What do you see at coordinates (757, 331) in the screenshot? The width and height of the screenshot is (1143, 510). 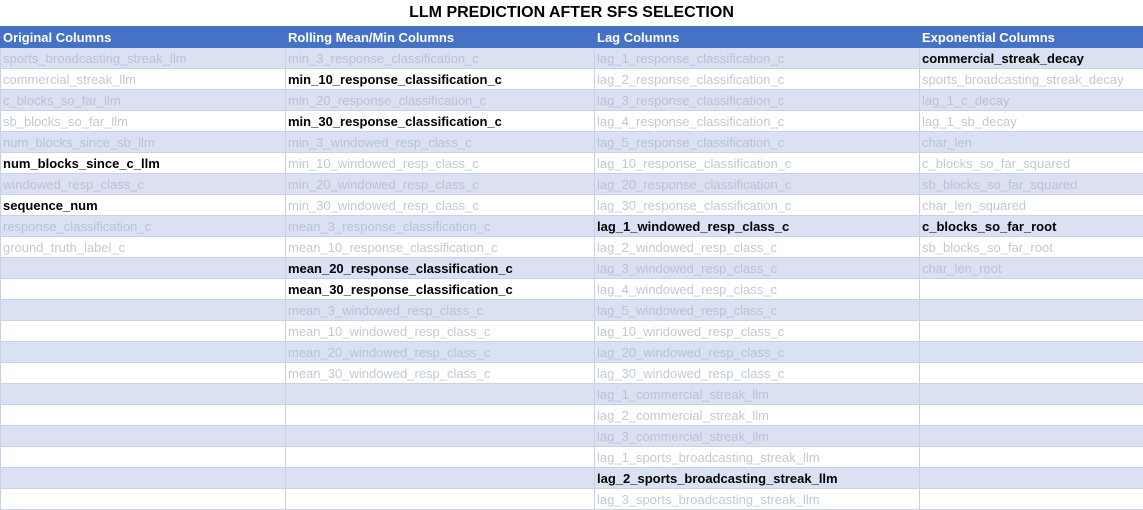 I see `cell-lag: lag_10_windowed_resp_class_c` at bounding box center [757, 331].